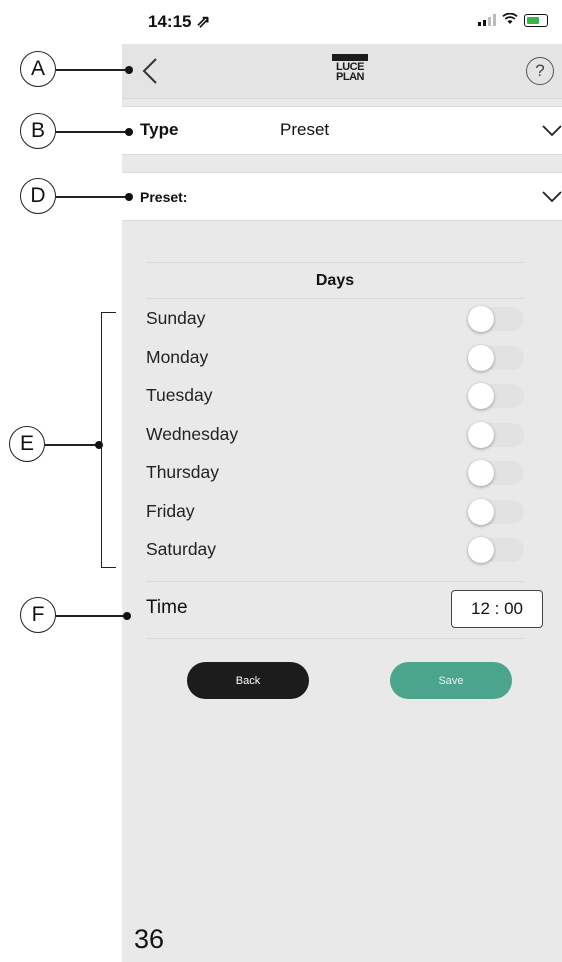  What do you see at coordinates (159, 129) in the screenshot?
I see `type-label: Type` at bounding box center [159, 129].